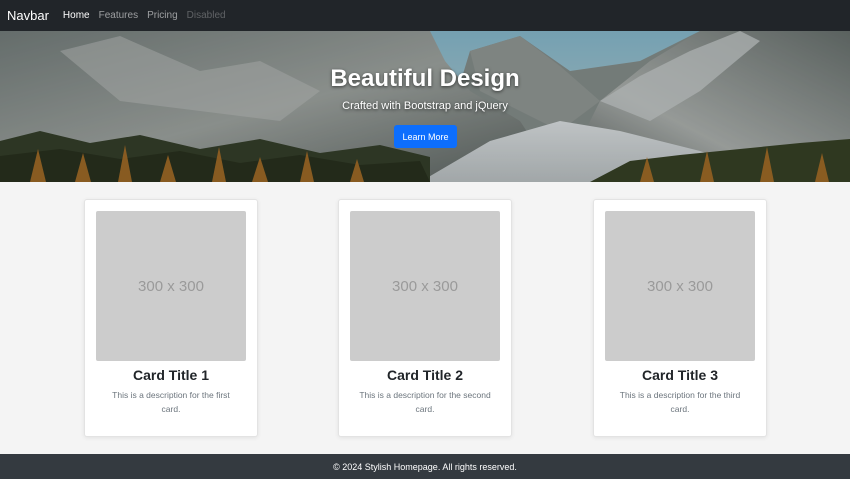 This screenshot has width=850, height=479. I want to click on hero-subtitle: Crafted with Bootstrap and jQuery, so click(425, 106).